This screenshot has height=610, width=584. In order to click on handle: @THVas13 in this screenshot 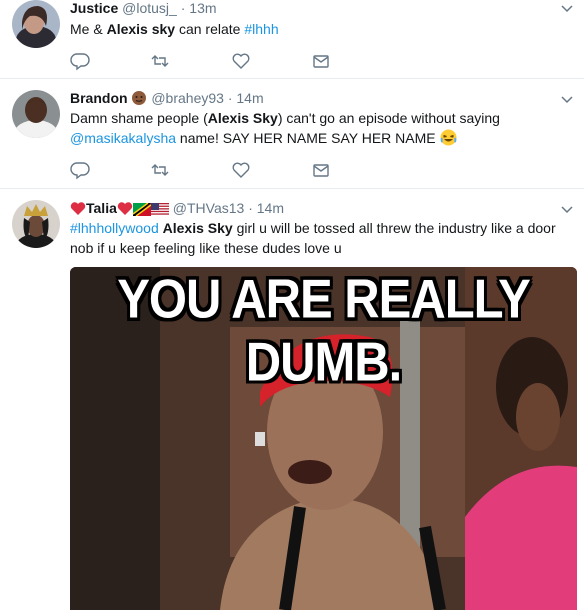, I will do `click(209, 208)`.